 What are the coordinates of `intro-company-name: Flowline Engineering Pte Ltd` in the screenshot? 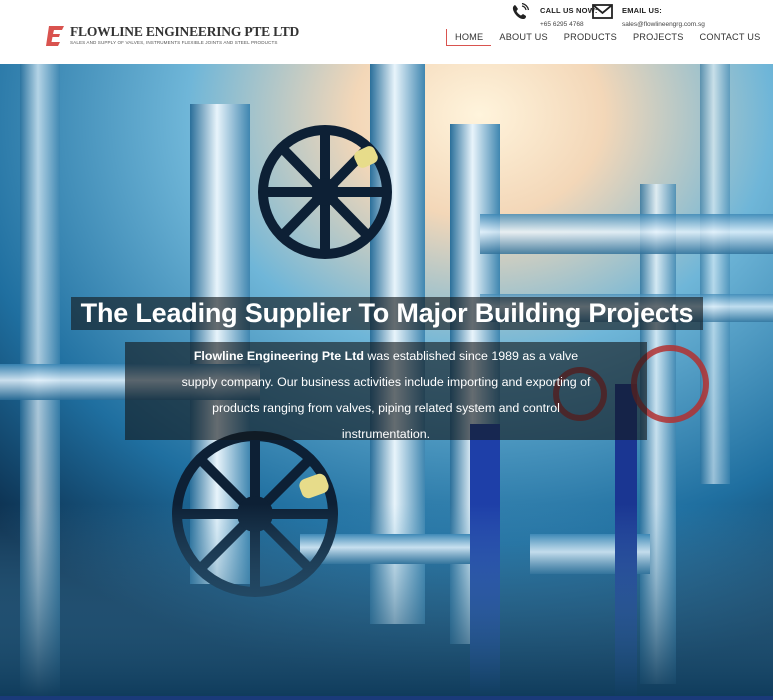 It's located at (278, 356).